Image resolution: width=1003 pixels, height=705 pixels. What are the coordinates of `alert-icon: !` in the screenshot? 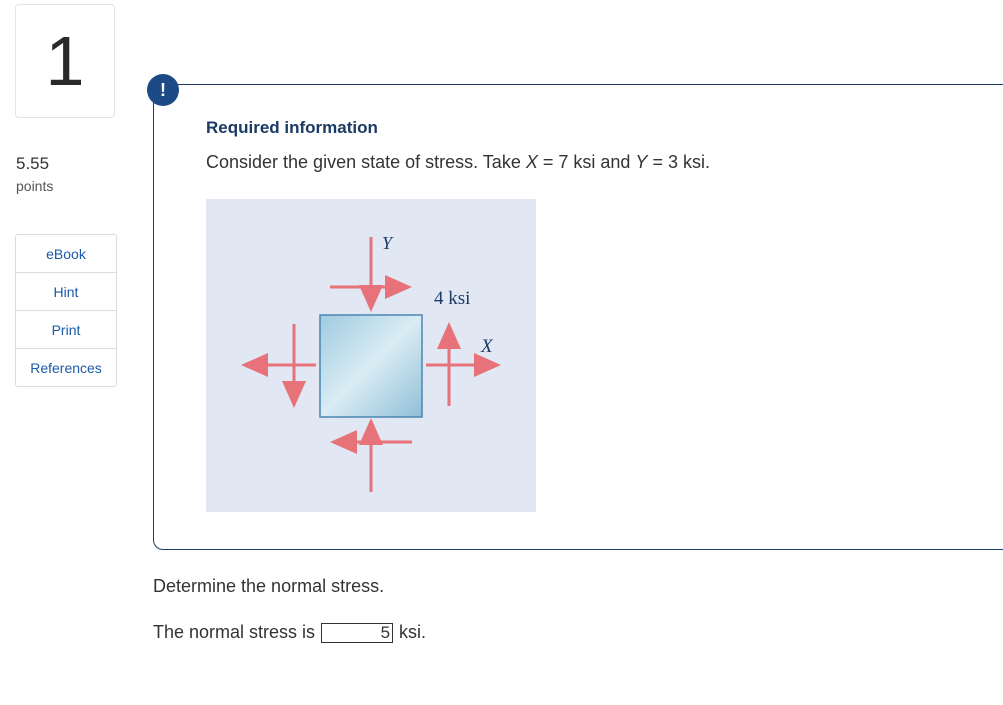 It's located at (163, 90).